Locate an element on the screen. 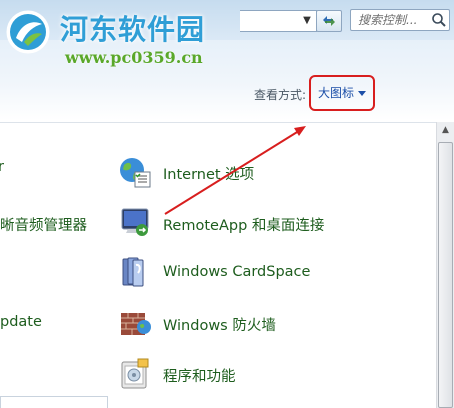 This screenshot has height=408, width=454. annotation-highlight-box is located at coordinates (342, 93).